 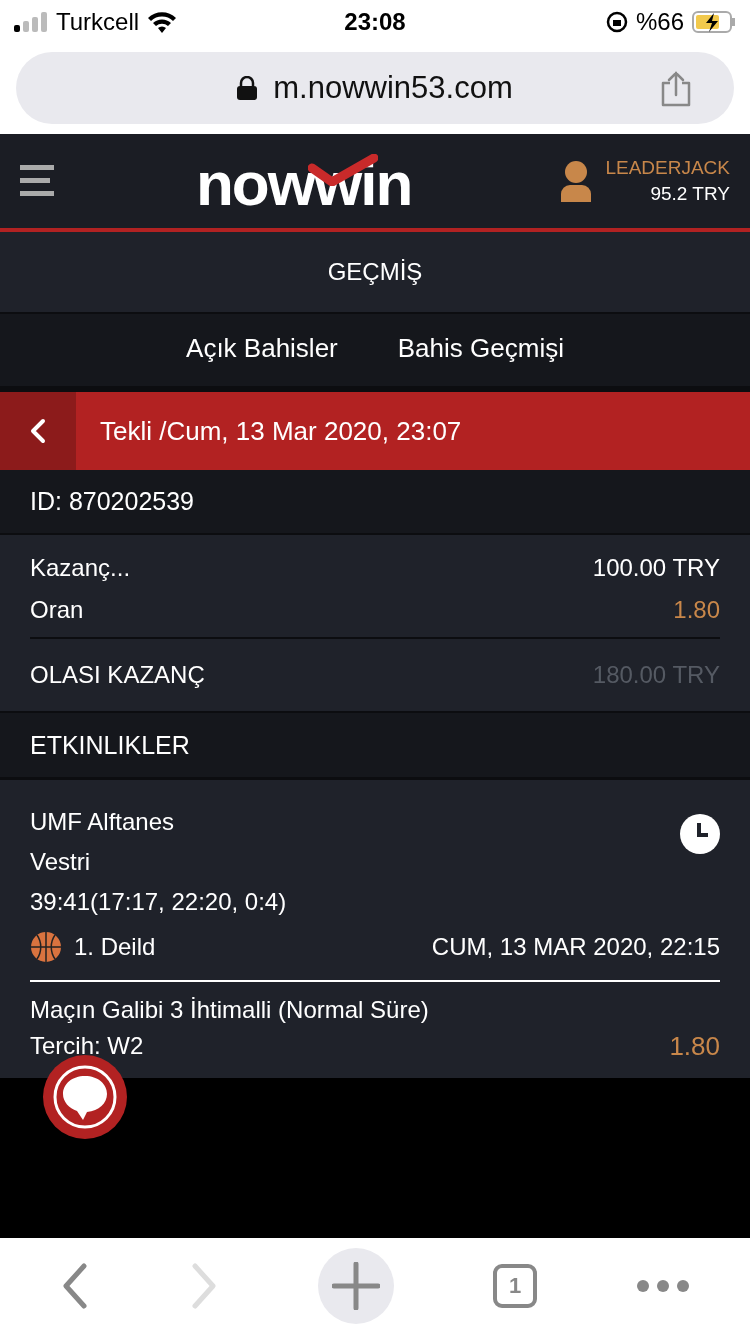 I want to click on clock-icon, so click(x=700, y=834).